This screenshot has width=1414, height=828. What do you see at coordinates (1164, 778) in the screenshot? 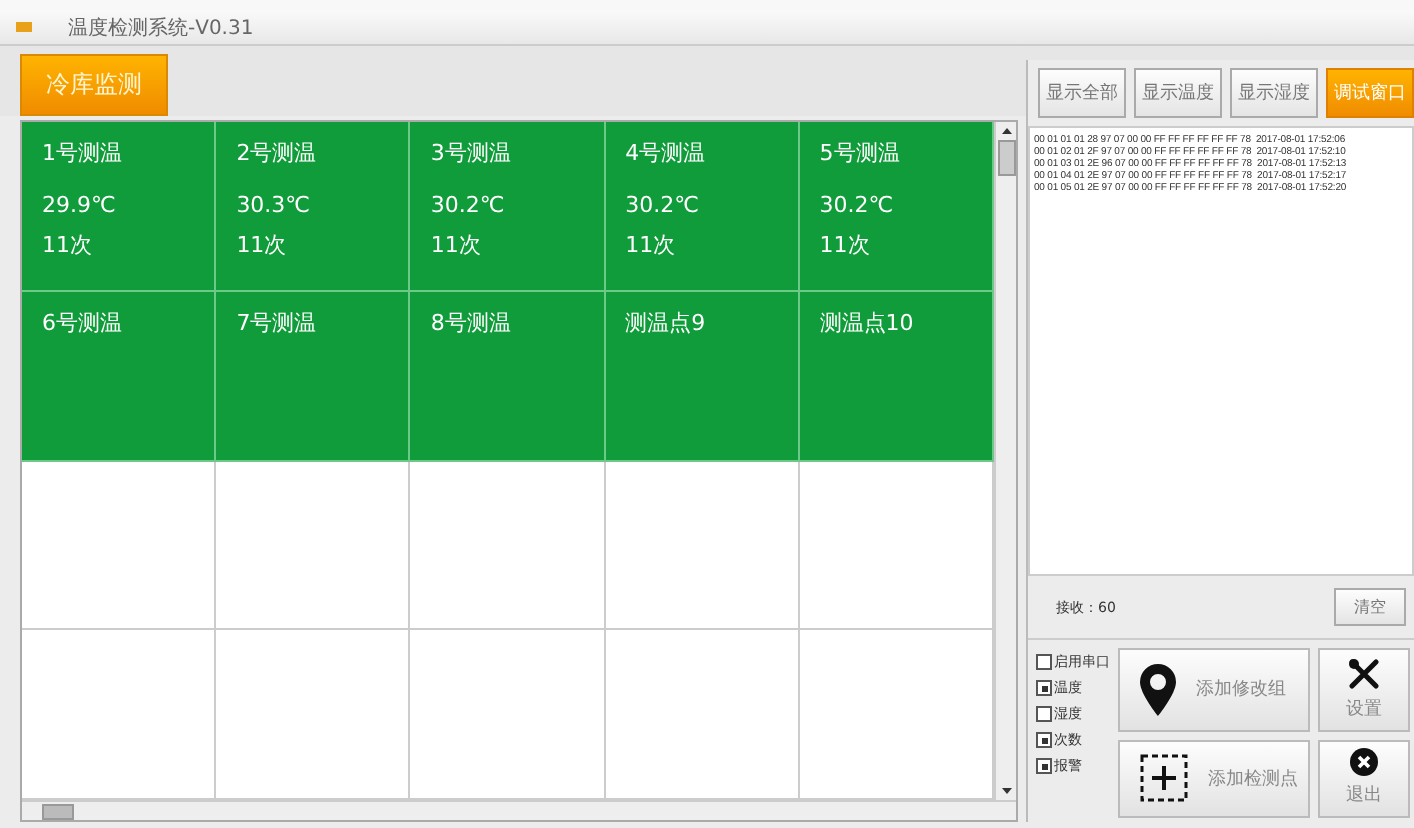
I see `dashed-plus-icon` at bounding box center [1164, 778].